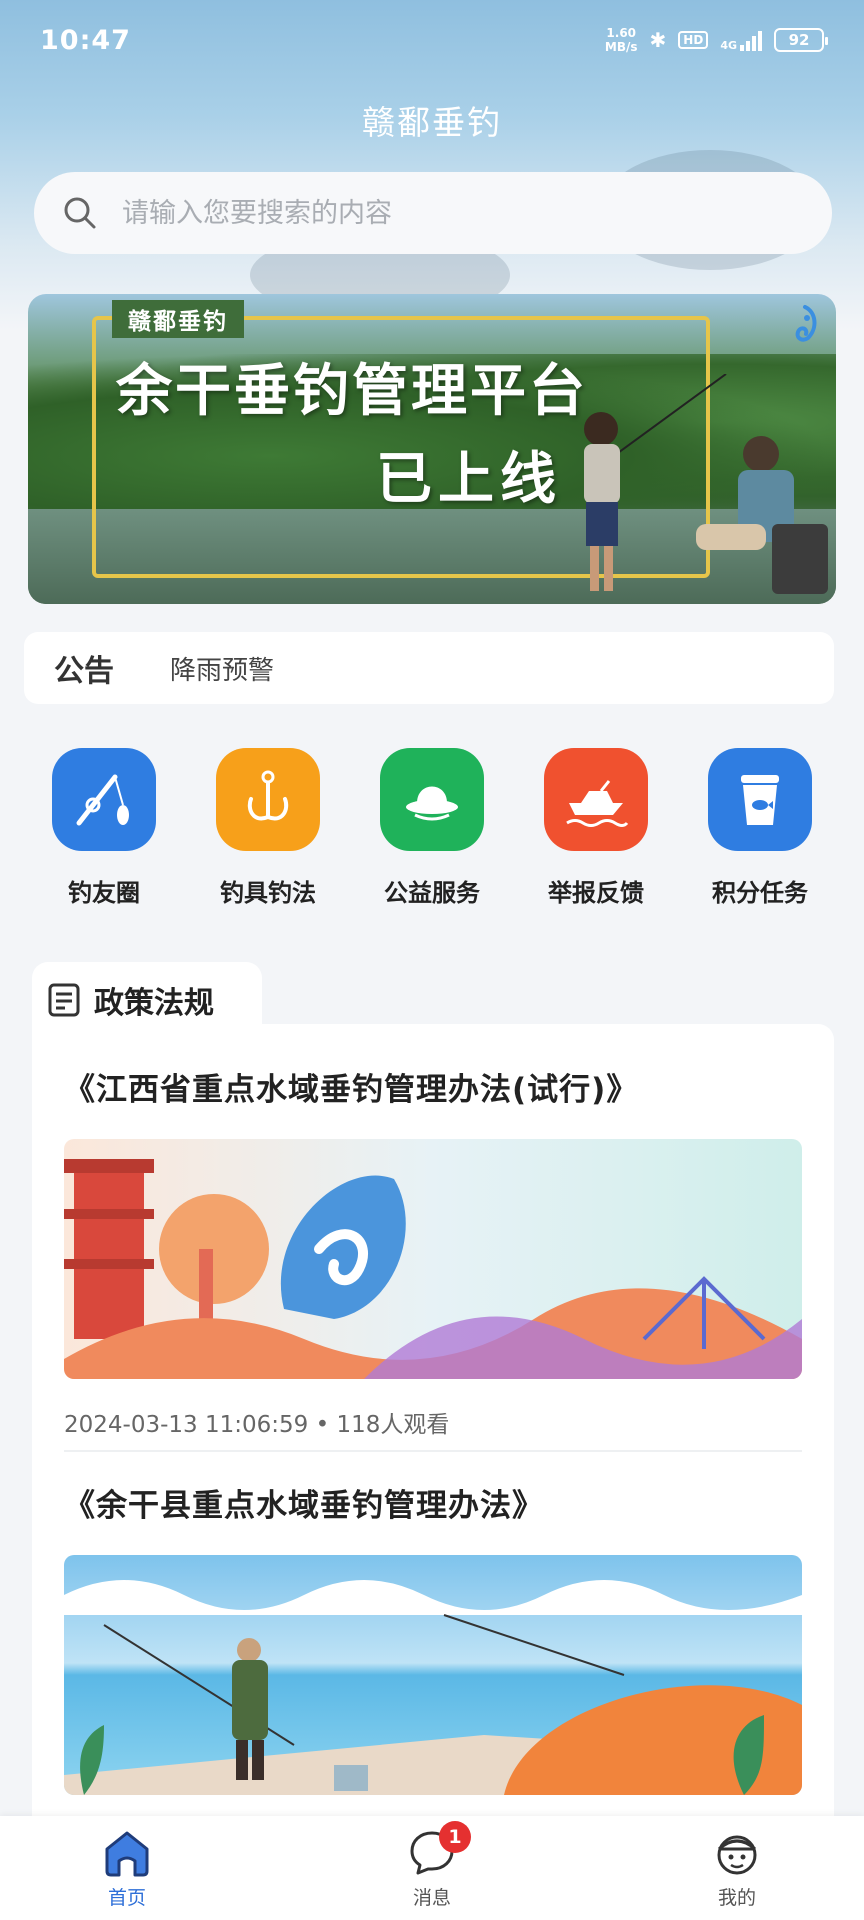 The width and height of the screenshot is (864, 1920). I want to click on boat-icon, so click(596, 799).